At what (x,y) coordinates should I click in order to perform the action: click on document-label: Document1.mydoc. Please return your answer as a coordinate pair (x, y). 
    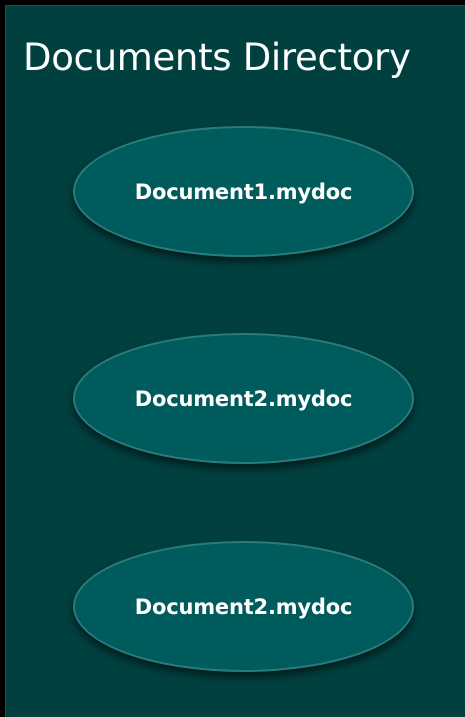
    Looking at the image, I should click on (243, 191).